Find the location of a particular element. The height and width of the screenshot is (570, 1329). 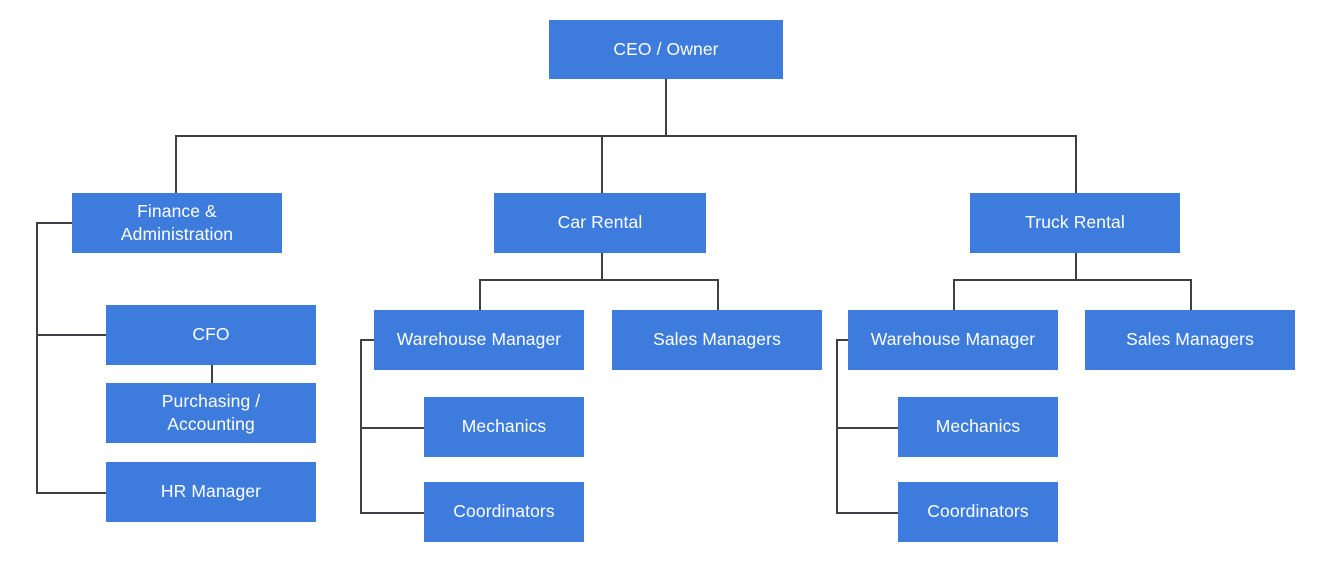

node-label: CEO / Owner is located at coordinates (666, 48).